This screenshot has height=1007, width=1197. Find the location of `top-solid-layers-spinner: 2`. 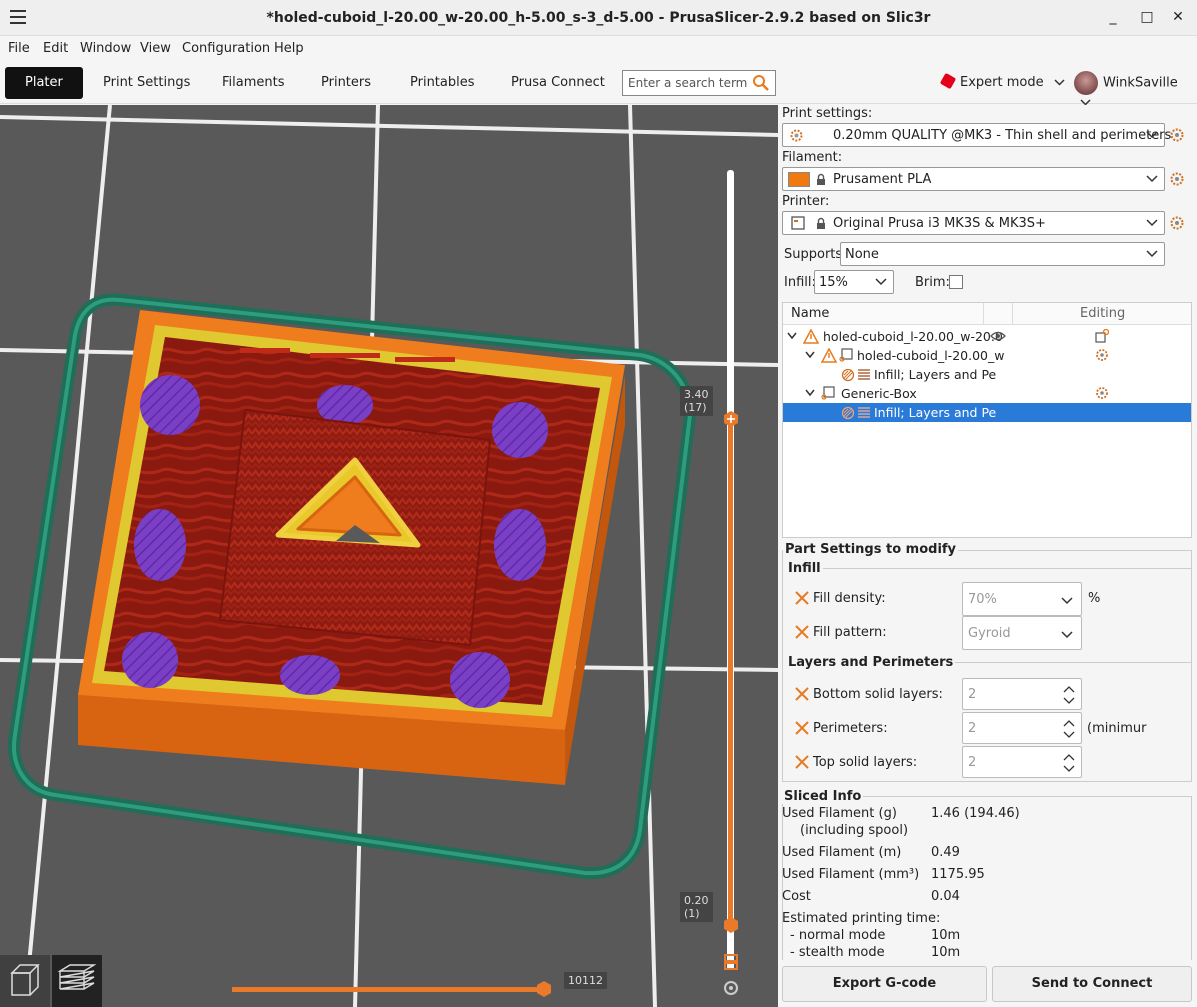

top-solid-layers-spinner: 2 is located at coordinates (1022, 762).